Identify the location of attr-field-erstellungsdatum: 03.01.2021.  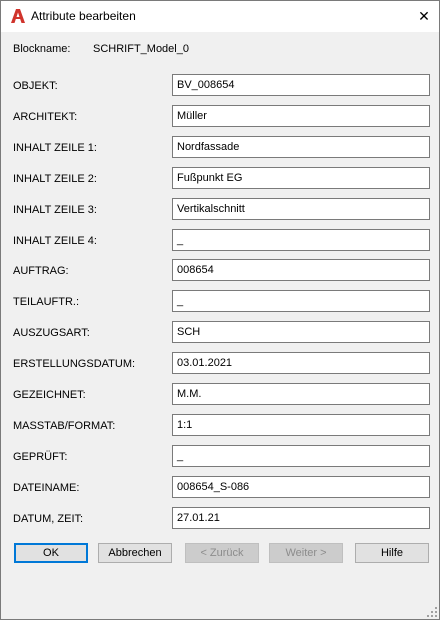
(301, 363).